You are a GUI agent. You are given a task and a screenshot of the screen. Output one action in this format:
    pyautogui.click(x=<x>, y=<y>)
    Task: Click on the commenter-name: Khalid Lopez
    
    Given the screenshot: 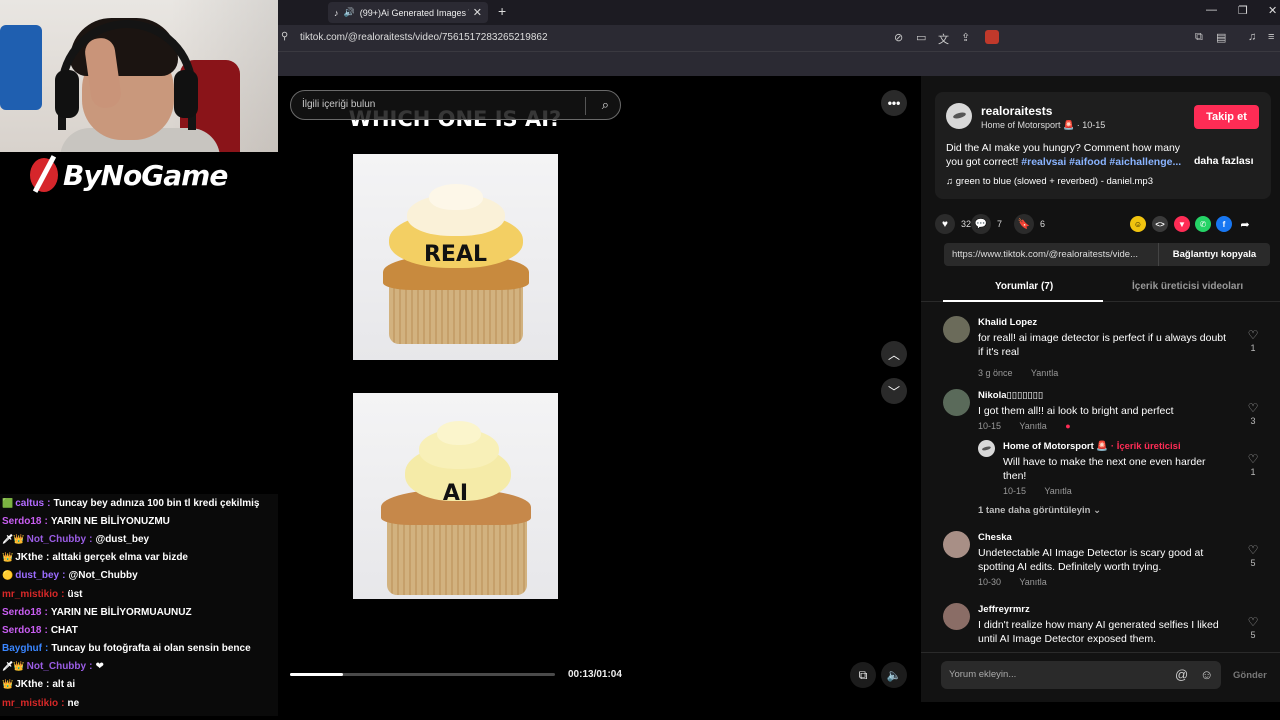 What is the action you would take?
    pyautogui.click(x=1007, y=322)
    